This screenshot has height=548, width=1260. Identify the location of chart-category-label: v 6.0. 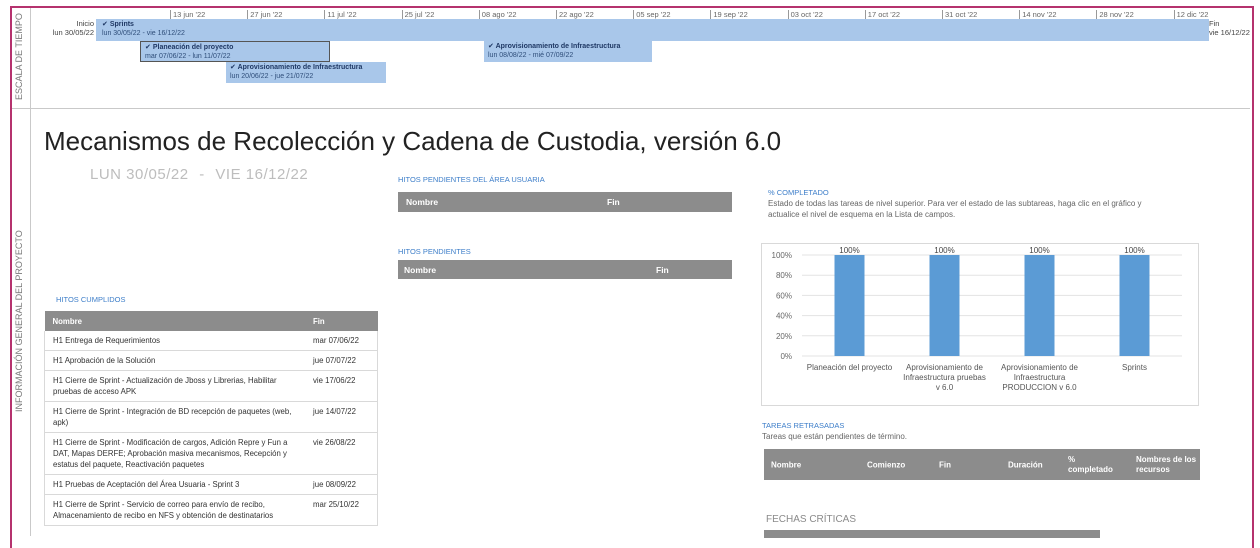
(945, 387).